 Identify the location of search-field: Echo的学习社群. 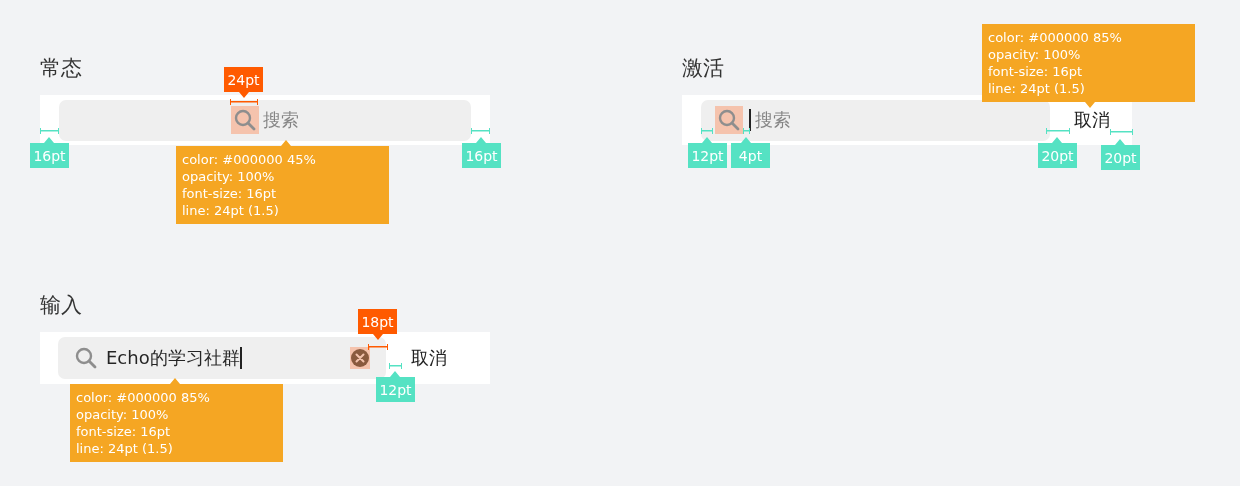
(222, 358).